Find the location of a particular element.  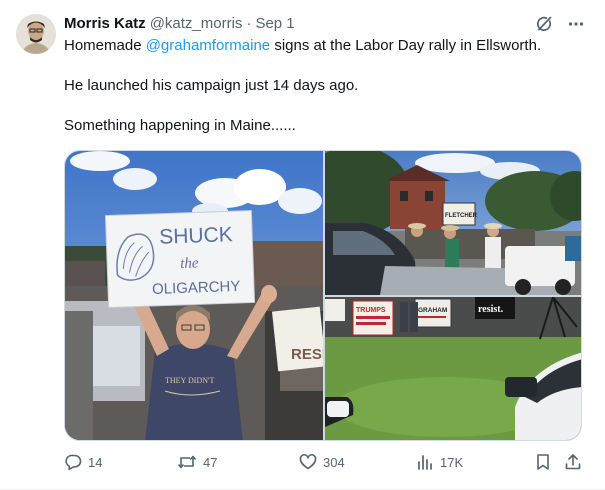

shirt-text: THEY DIDN'T is located at coordinates (189, 380).